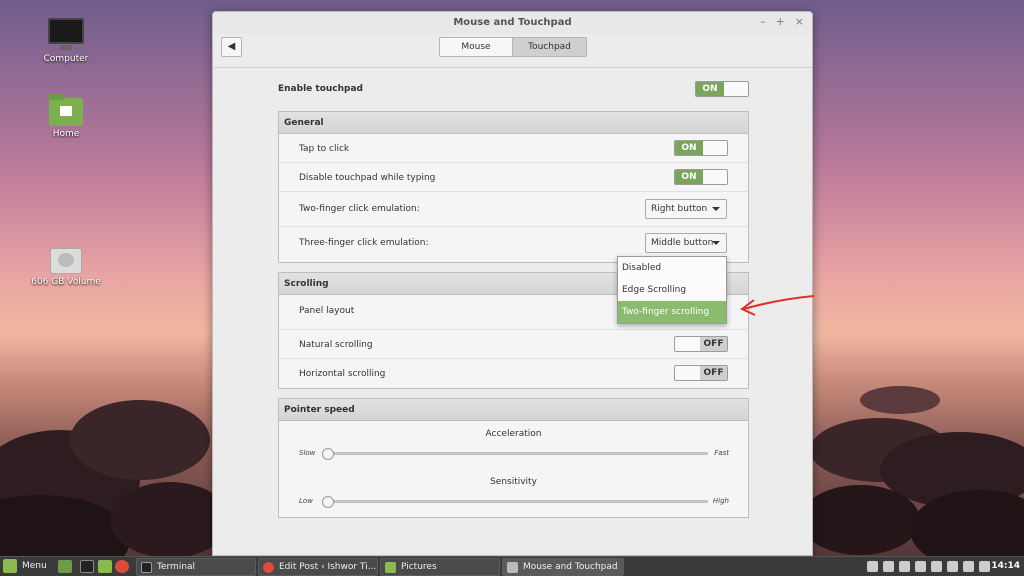  What do you see at coordinates (359, 209) in the screenshot?
I see `two-finger-click-label: Two-finger click emulation:` at bounding box center [359, 209].